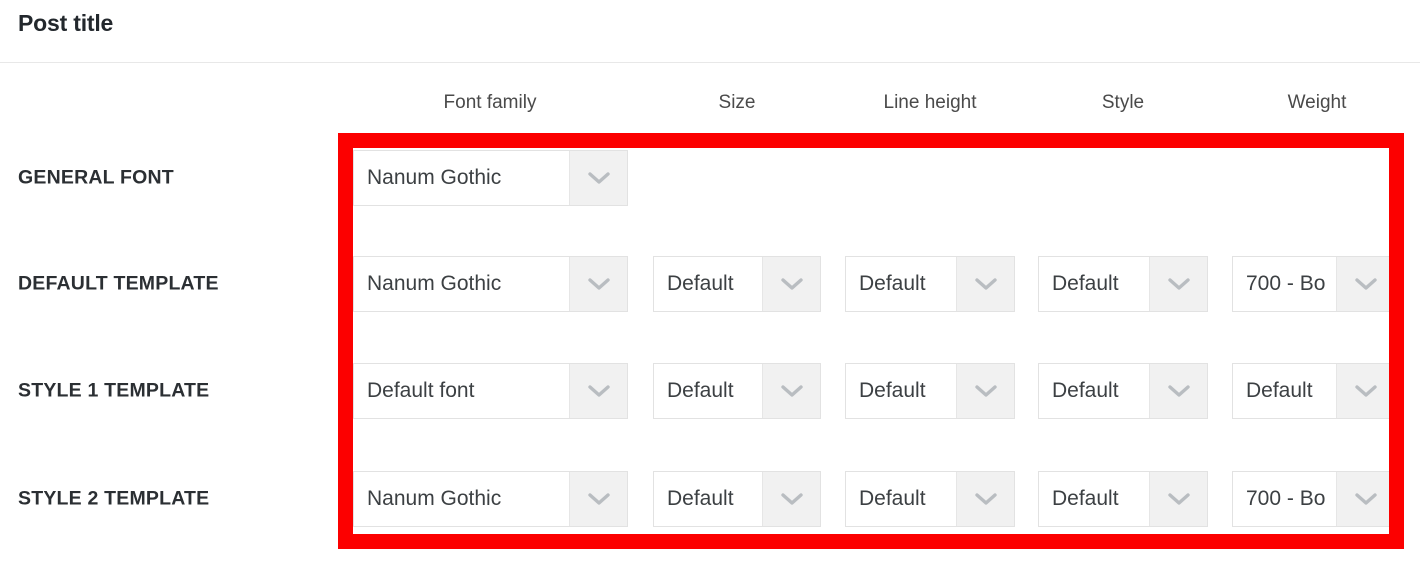 The image size is (1420, 566). What do you see at coordinates (461, 391) in the screenshot?
I see `dropdown-value: Default font` at bounding box center [461, 391].